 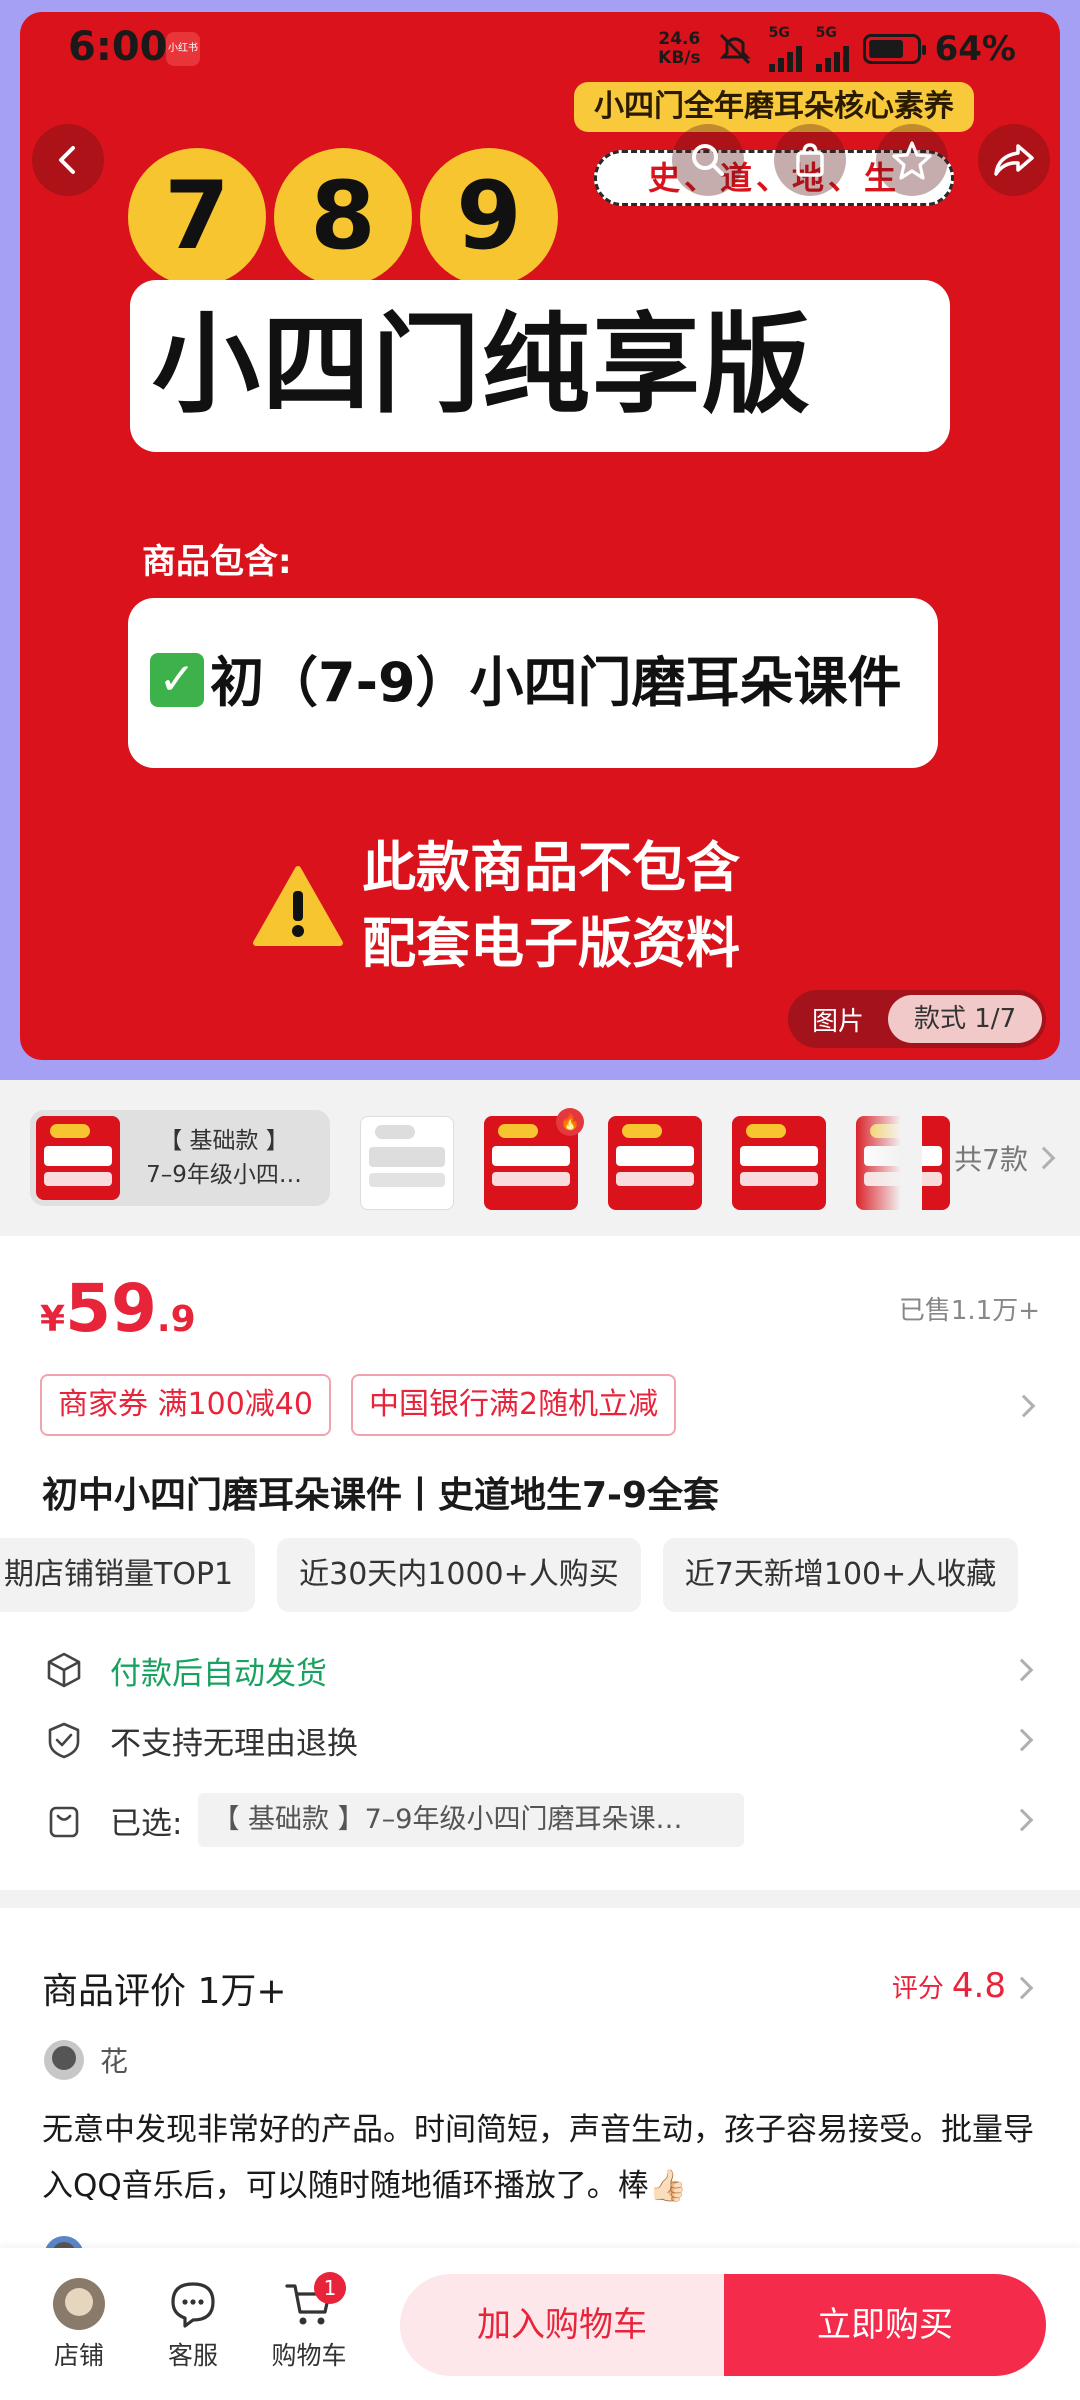 I want to click on pager-style-tab: 款式 1/7, so click(x=965, y=1019).